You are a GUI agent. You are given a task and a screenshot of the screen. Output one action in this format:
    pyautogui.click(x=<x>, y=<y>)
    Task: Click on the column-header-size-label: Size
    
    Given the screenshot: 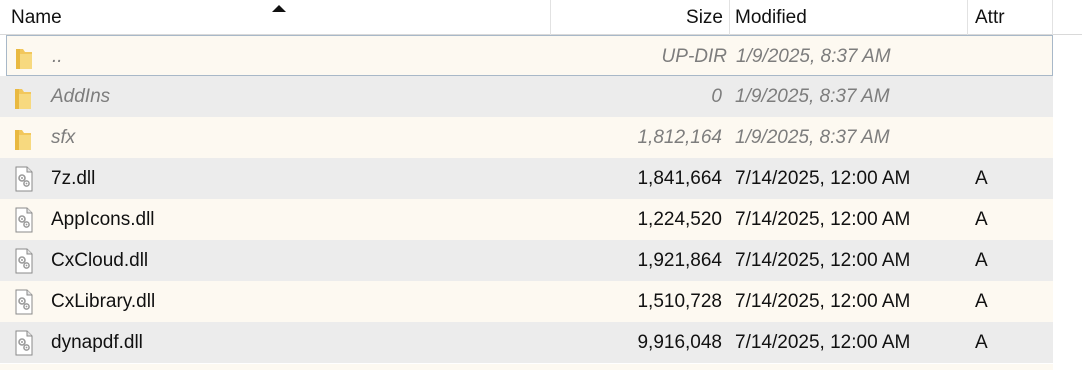 What is the action you would take?
    pyautogui.click(x=704, y=17)
    